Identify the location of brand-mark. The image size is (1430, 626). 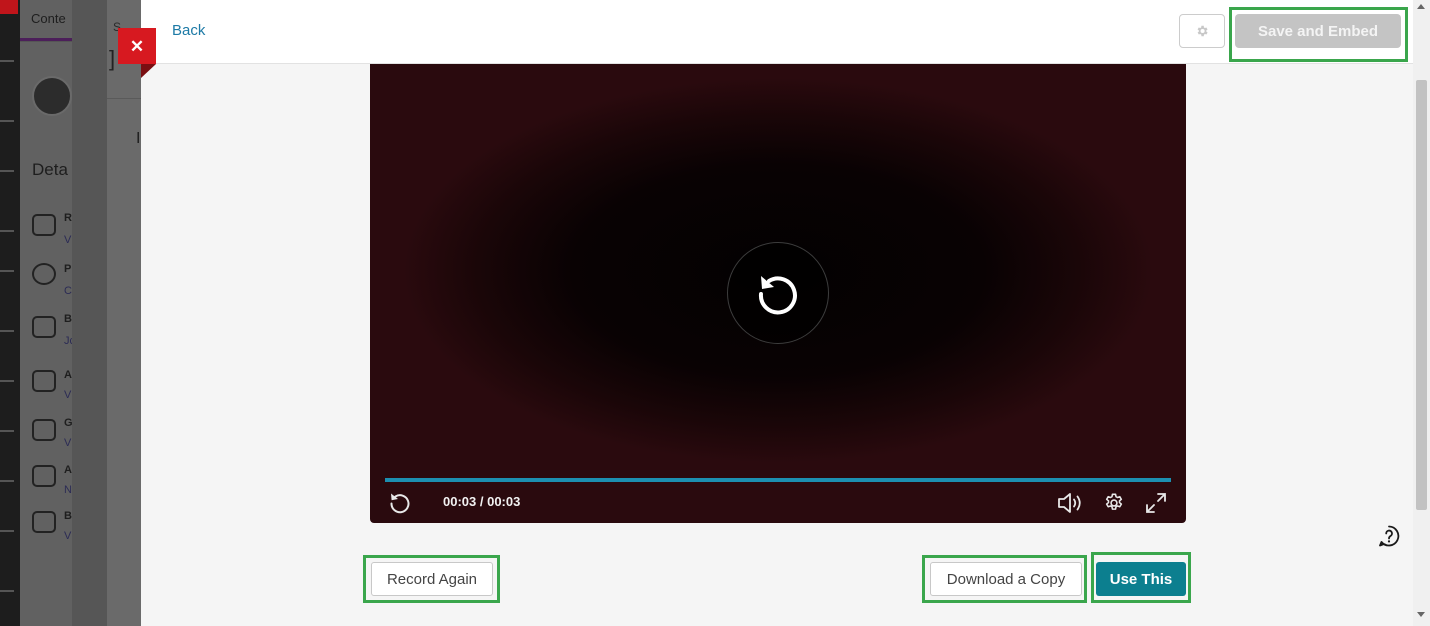
(9, 7).